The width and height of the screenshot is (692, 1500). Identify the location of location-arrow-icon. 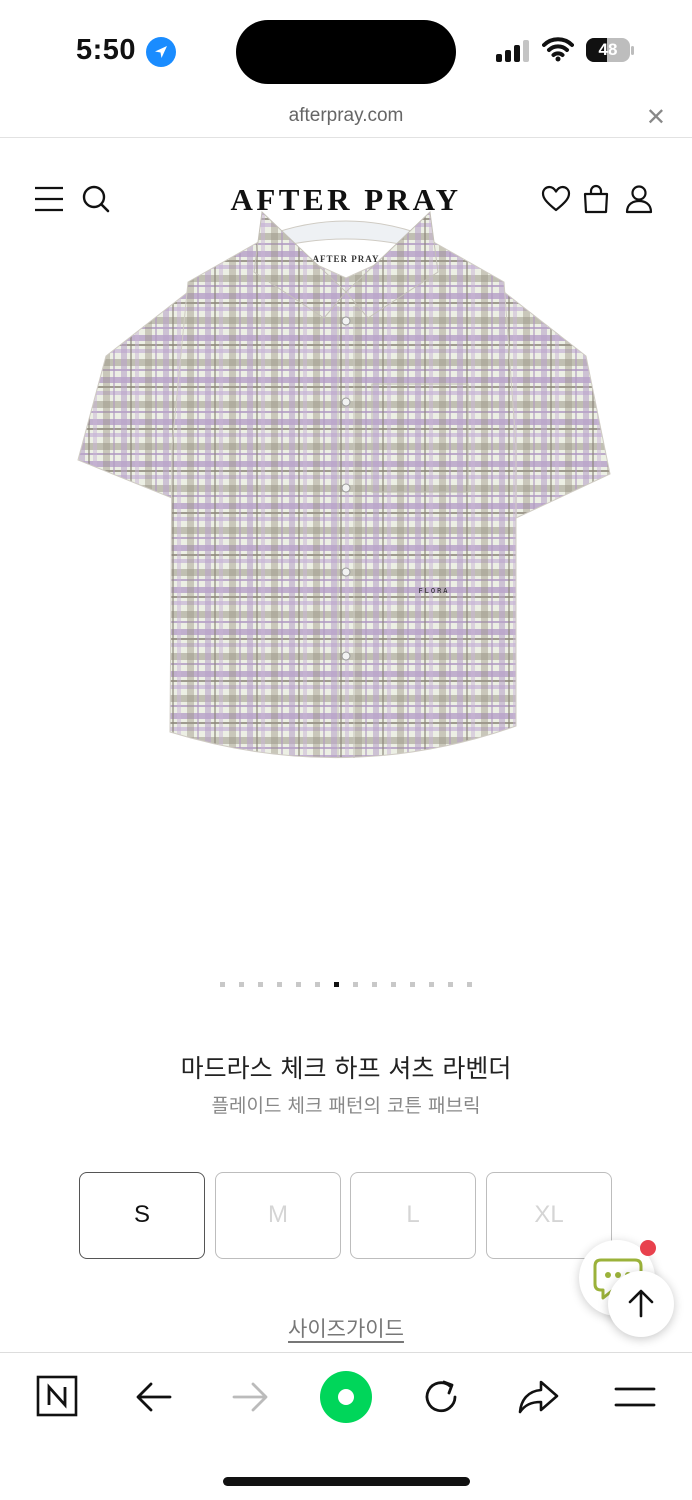
(161, 52).